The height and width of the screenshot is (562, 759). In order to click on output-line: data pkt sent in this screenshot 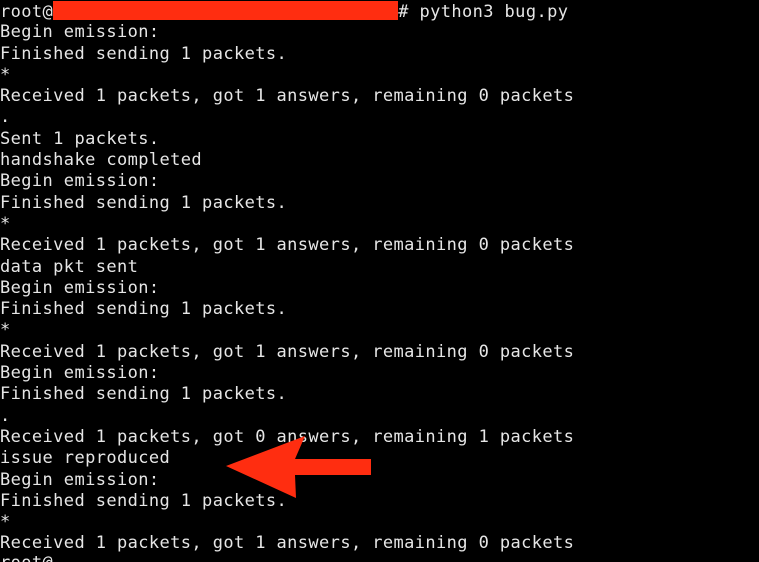, I will do `click(69, 266)`.